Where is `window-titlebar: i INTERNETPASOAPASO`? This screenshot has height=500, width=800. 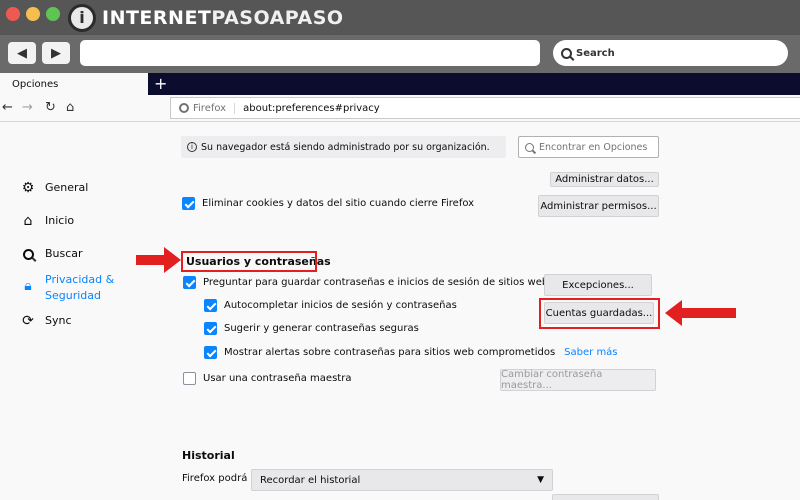
window-titlebar: i INTERNETPASOAPASO is located at coordinates (400, 17).